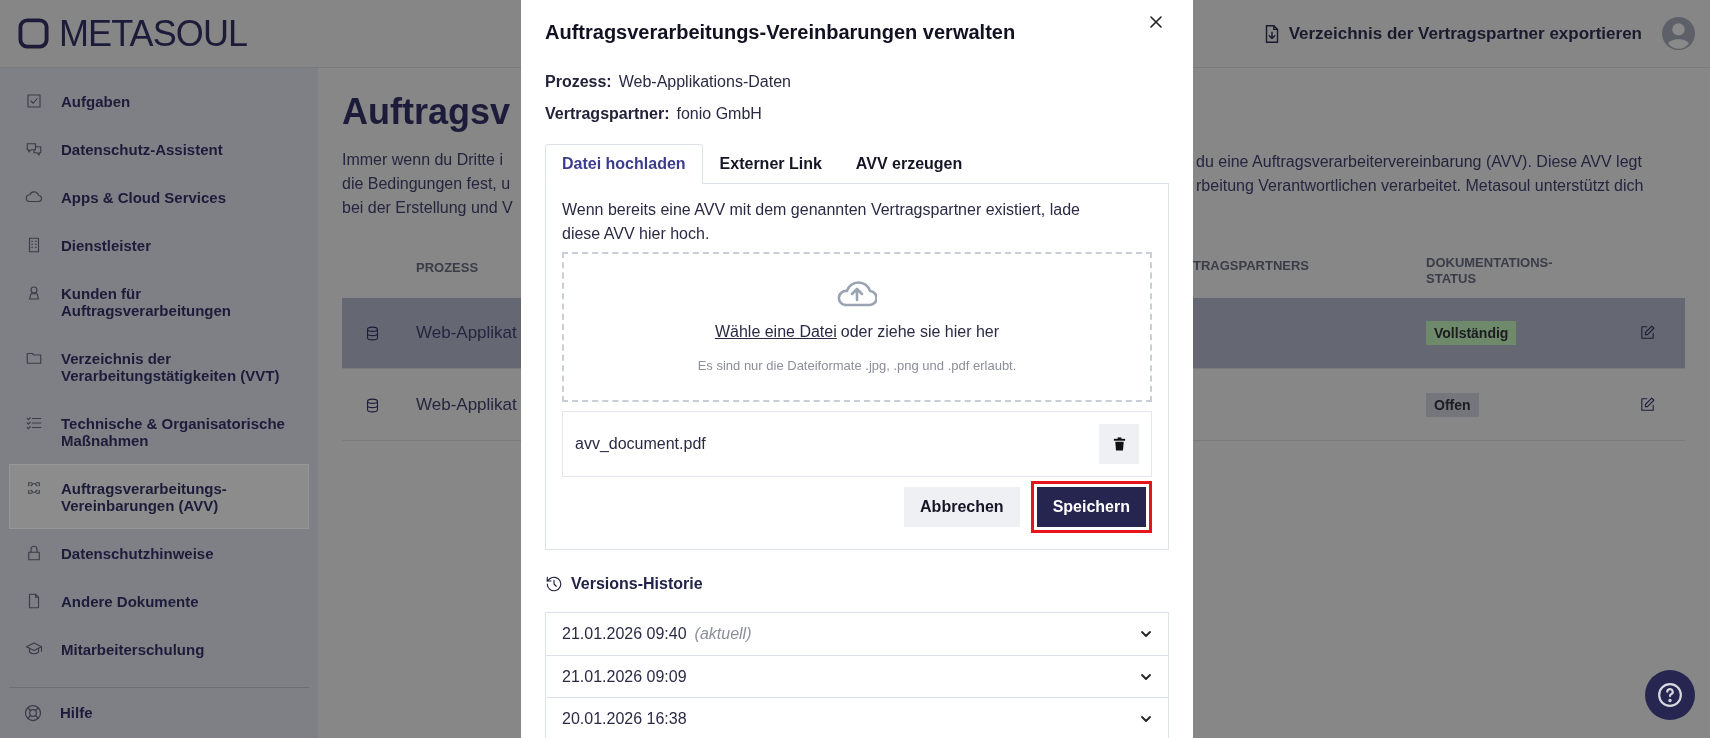  I want to click on sidebar-item: Apps & Cloud Services, so click(159, 197).